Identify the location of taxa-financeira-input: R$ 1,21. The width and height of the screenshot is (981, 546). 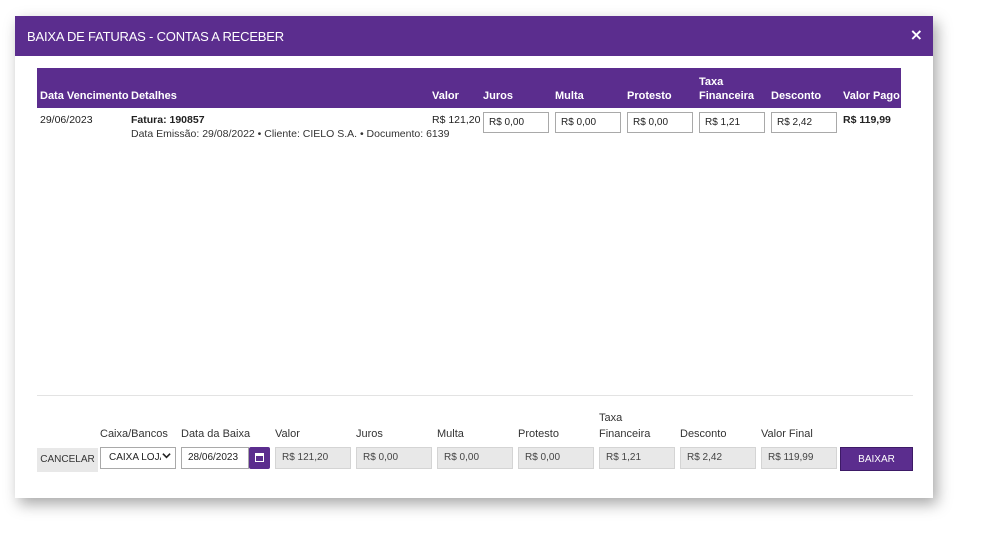
(732, 122).